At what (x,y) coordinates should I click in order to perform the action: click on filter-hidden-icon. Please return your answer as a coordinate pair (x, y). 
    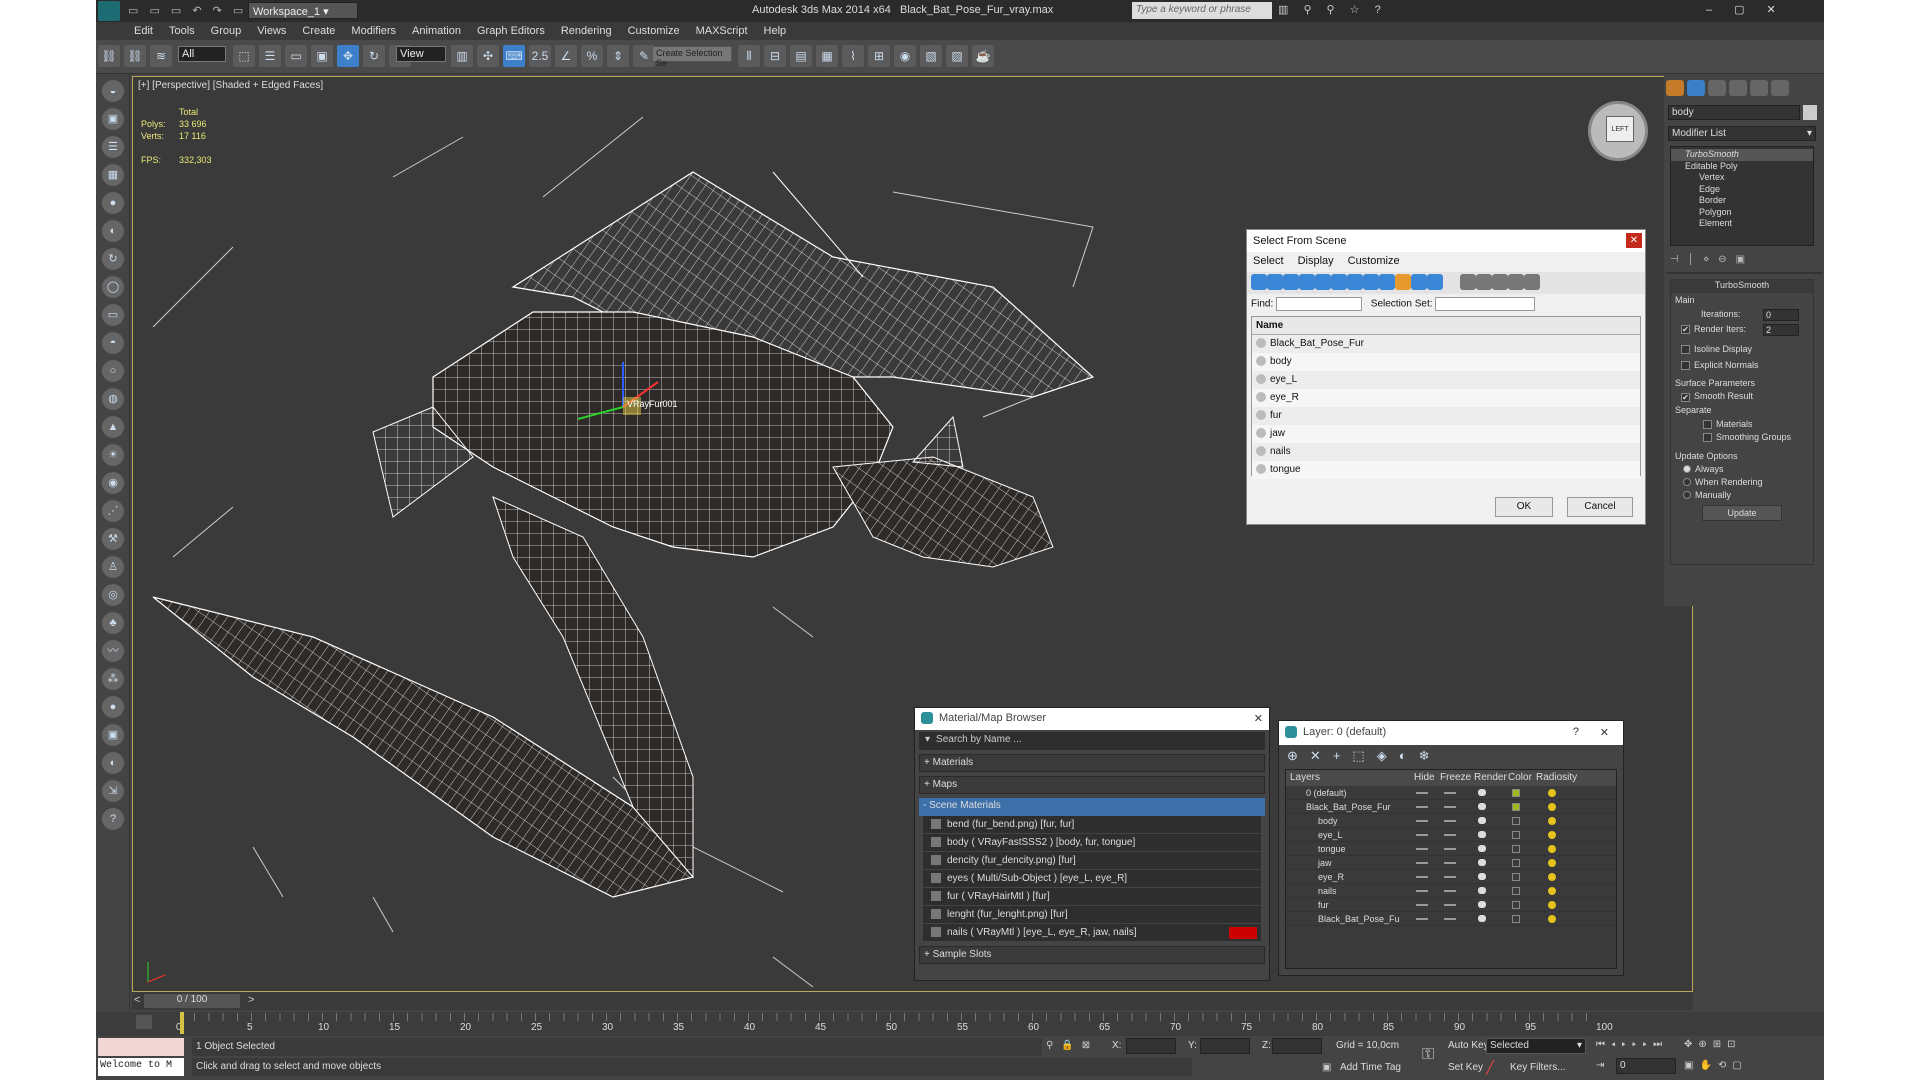
    Looking at the image, I should click on (1435, 282).